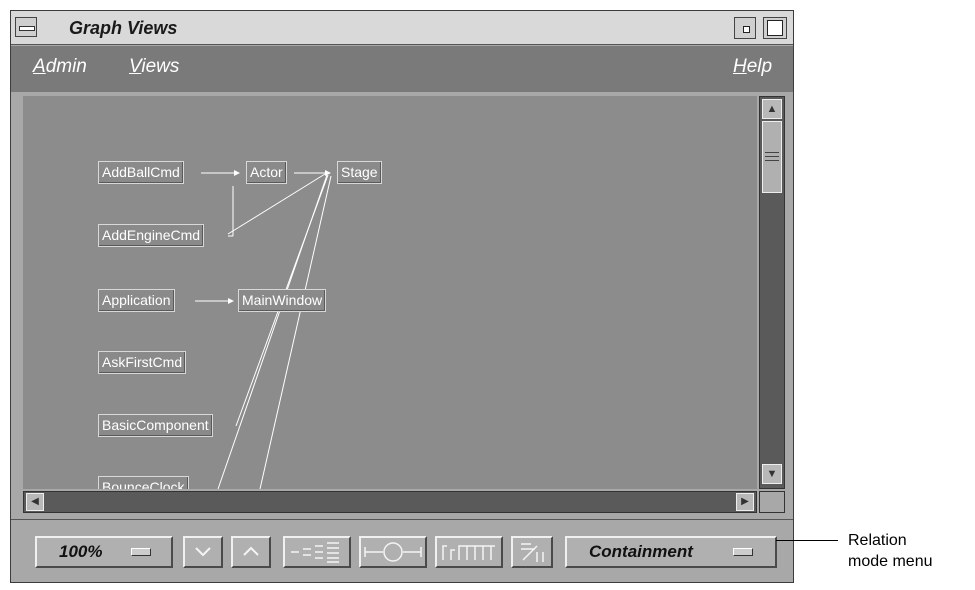 This screenshot has width=975, height=590. I want to click on maximize-button, so click(775, 28).